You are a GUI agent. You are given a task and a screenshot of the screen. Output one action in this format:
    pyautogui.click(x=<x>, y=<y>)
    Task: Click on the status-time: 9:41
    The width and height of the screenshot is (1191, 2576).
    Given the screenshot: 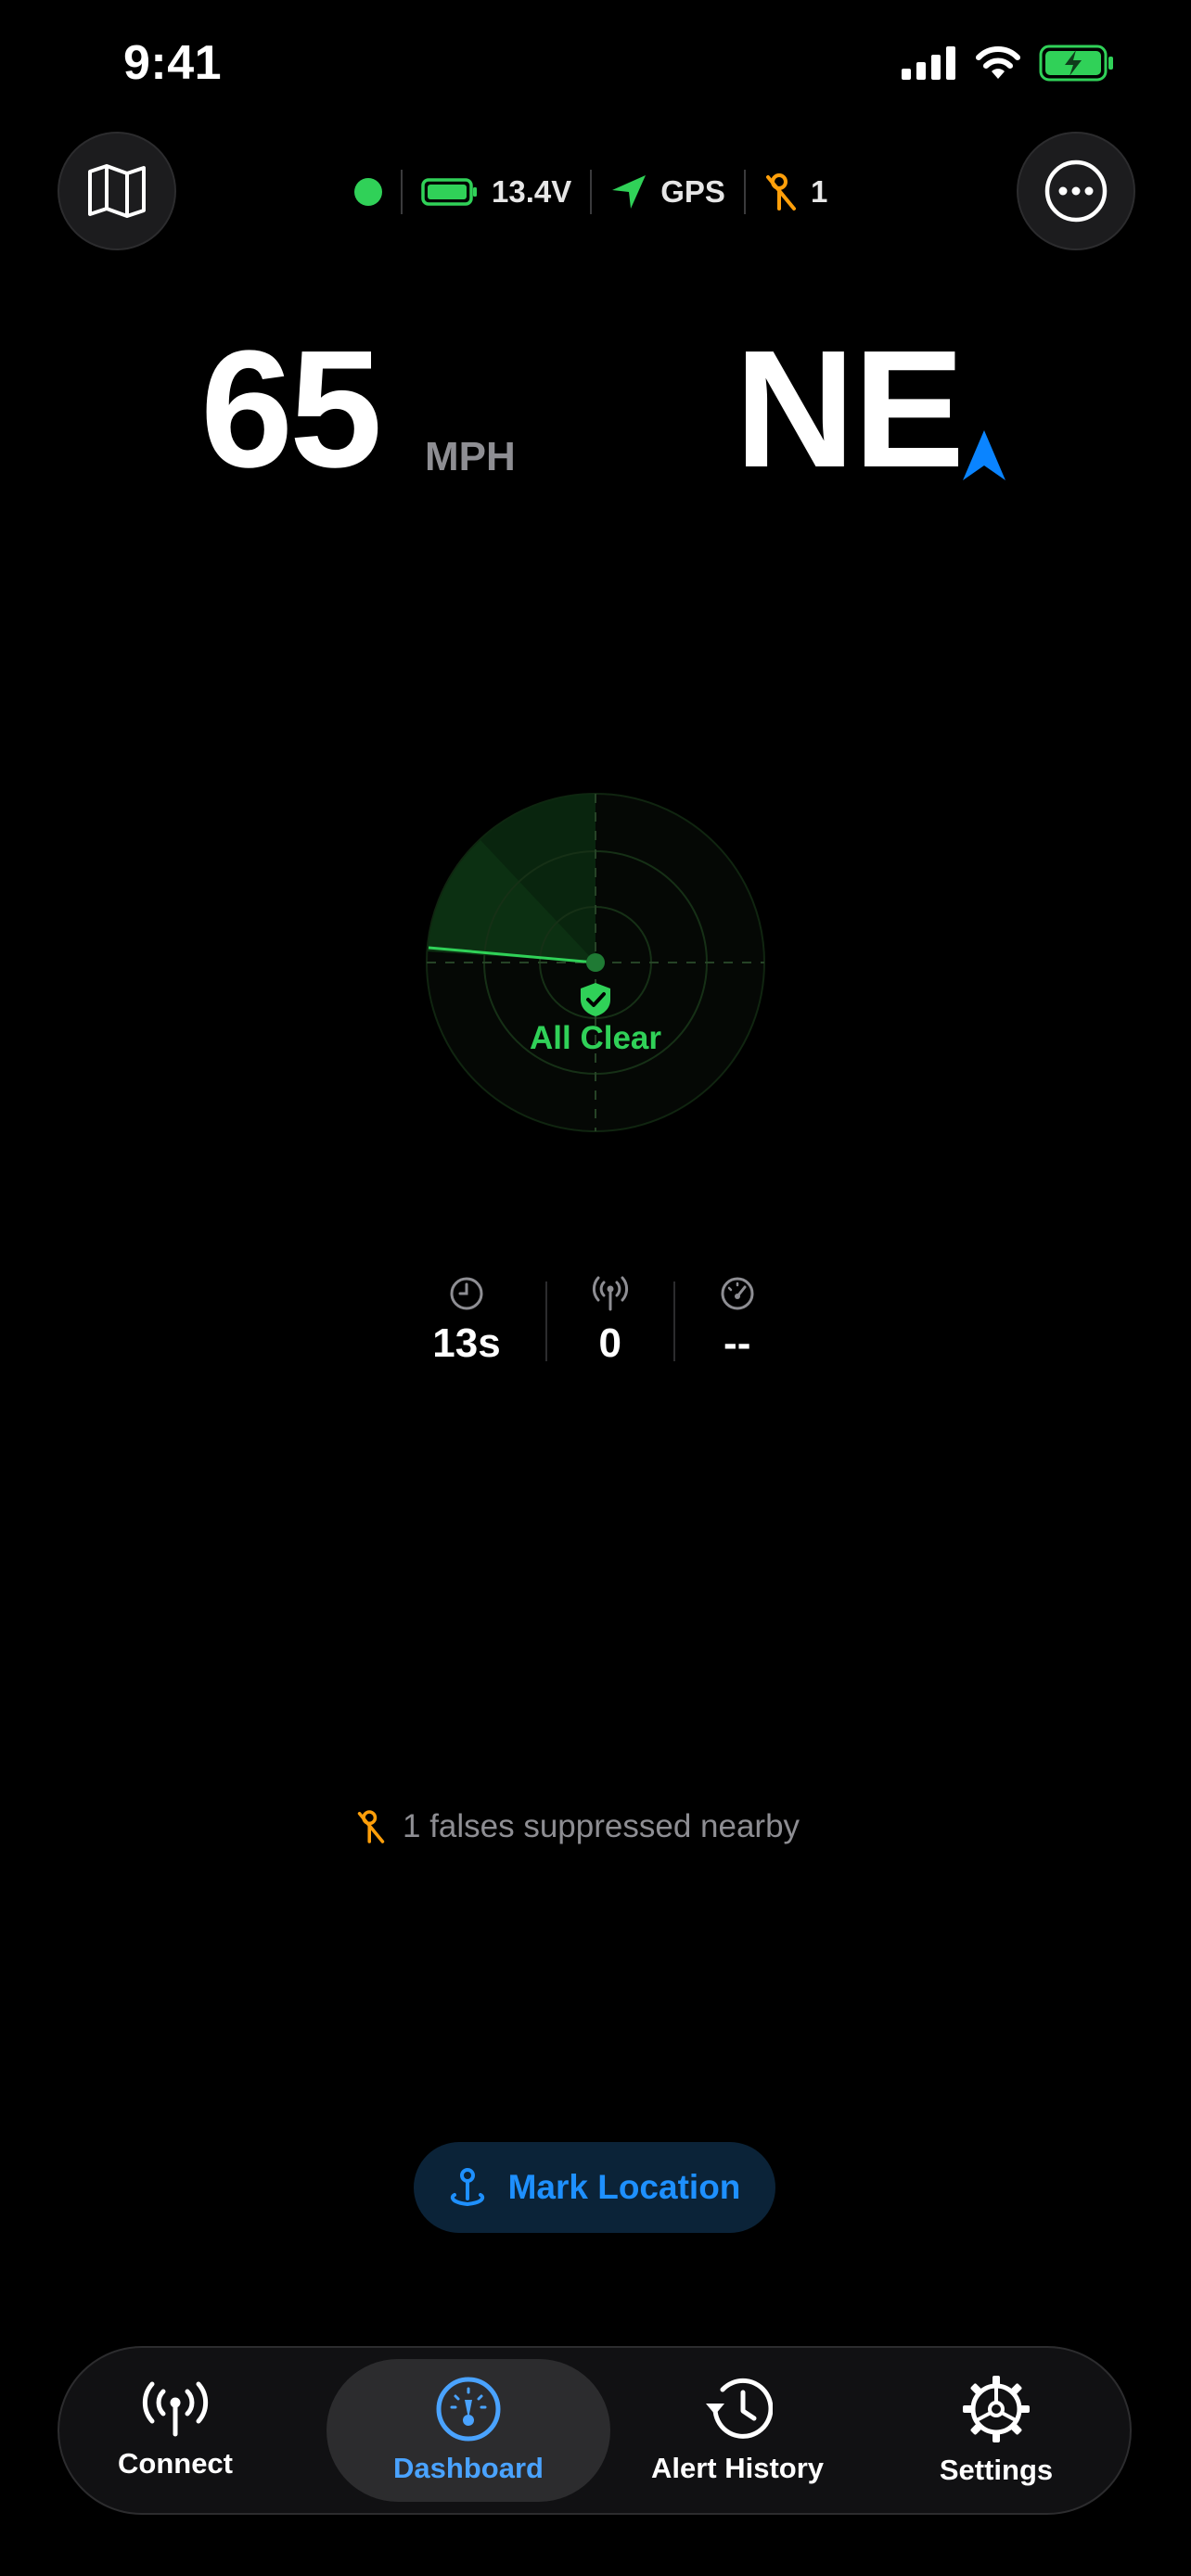 What is the action you would take?
    pyautogui.click(x=173, y=63)
    